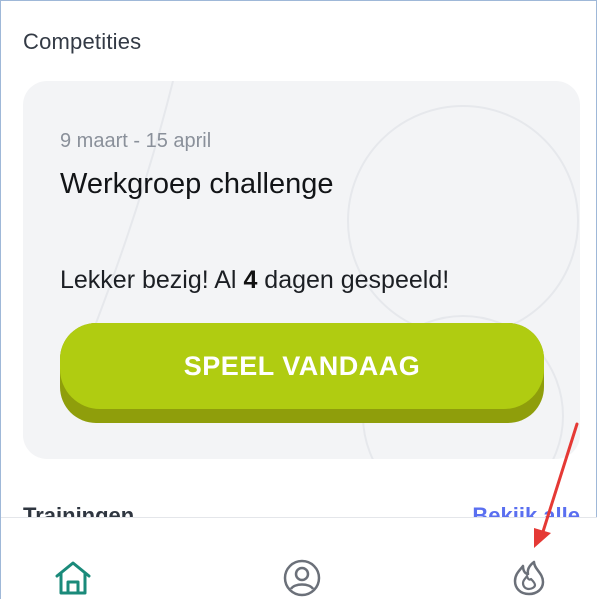 The image size is (597, 603). I want to click on nav-competitions, so click(529, 578).